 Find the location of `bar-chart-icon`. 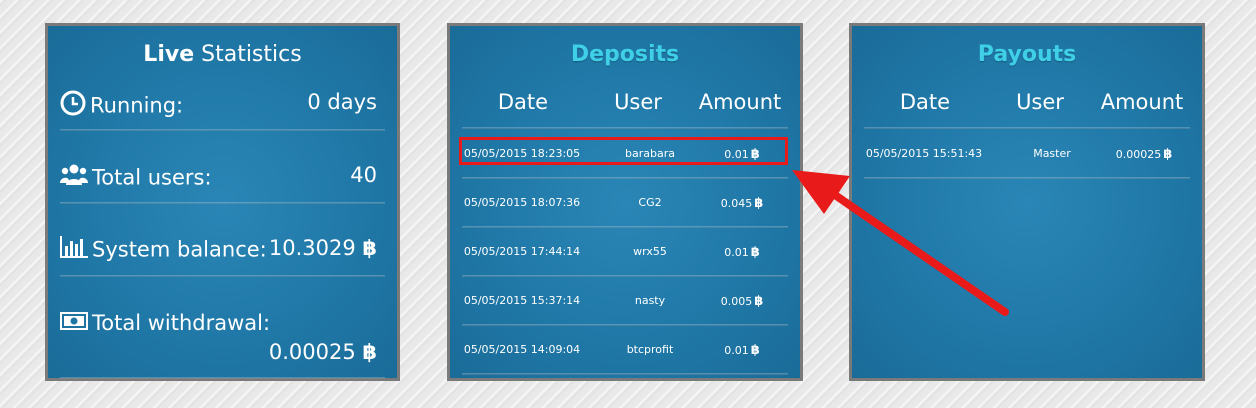

bar-chart-icon is located at coordinates (74, 249).